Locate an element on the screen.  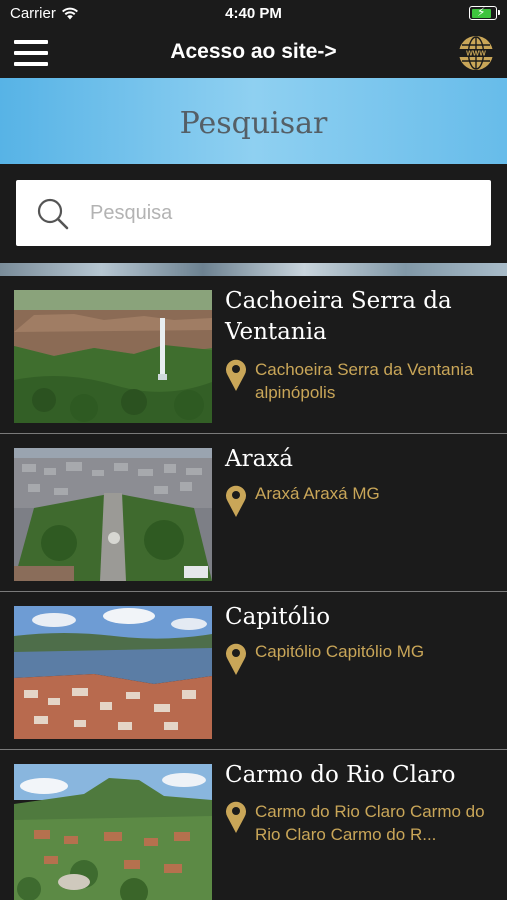
search-input is located at coordinates (280, 213).